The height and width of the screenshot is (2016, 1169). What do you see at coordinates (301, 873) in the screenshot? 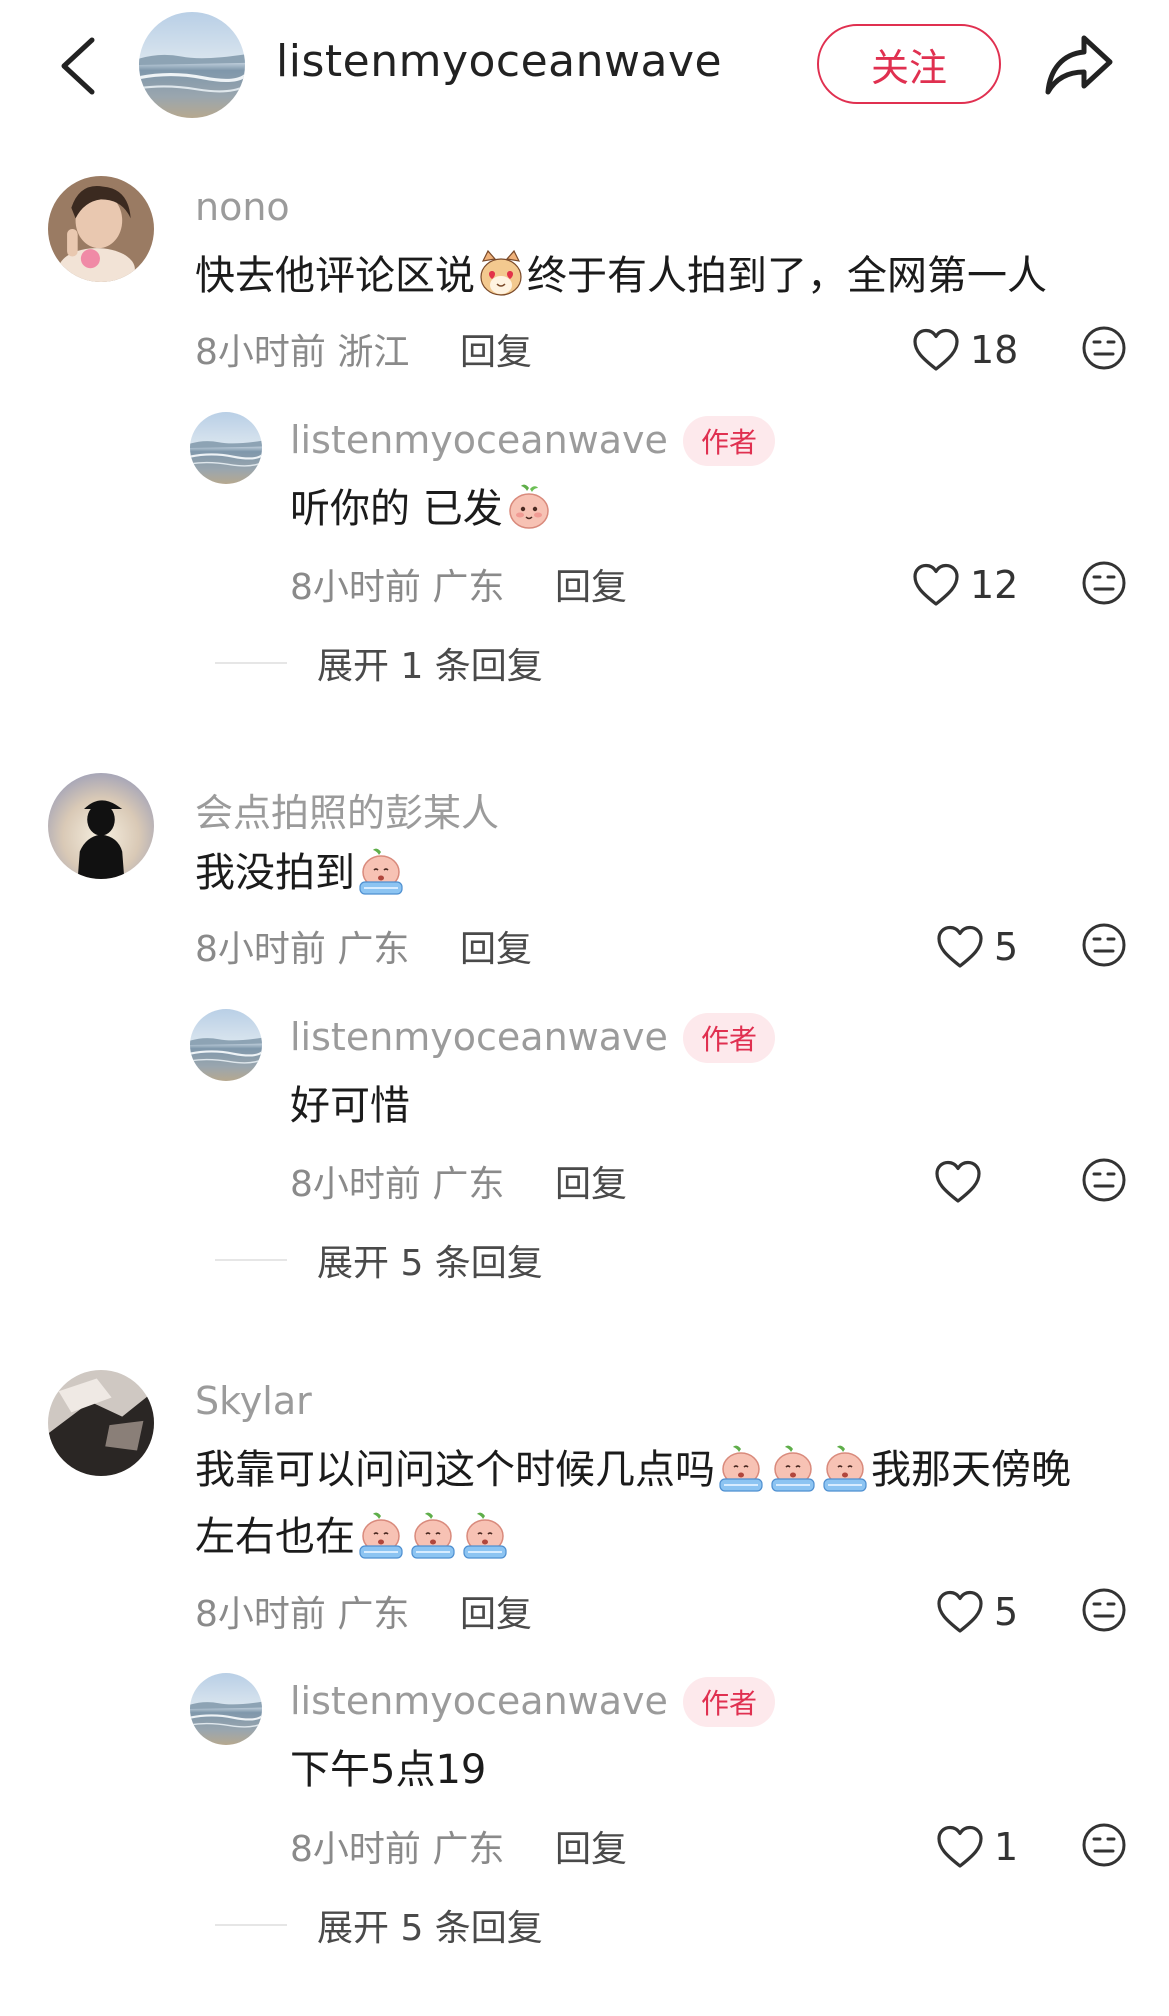
I see `comment-text: 我没拍到` at bounding box center [301, 873].